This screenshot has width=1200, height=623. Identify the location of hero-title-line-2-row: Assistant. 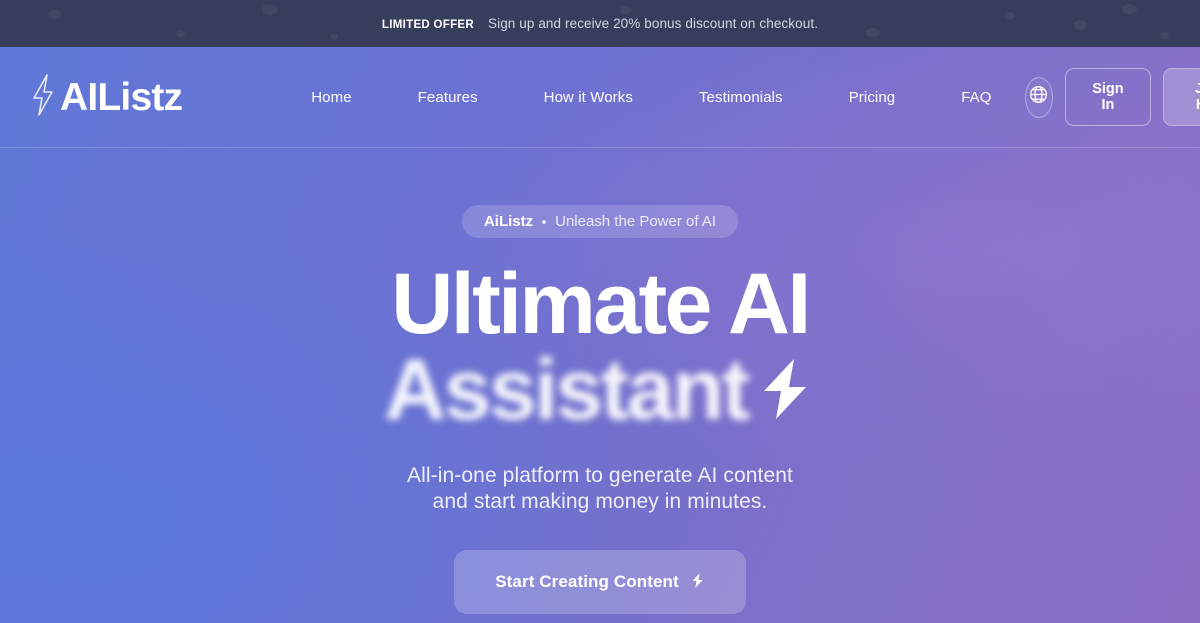
(600, 390).